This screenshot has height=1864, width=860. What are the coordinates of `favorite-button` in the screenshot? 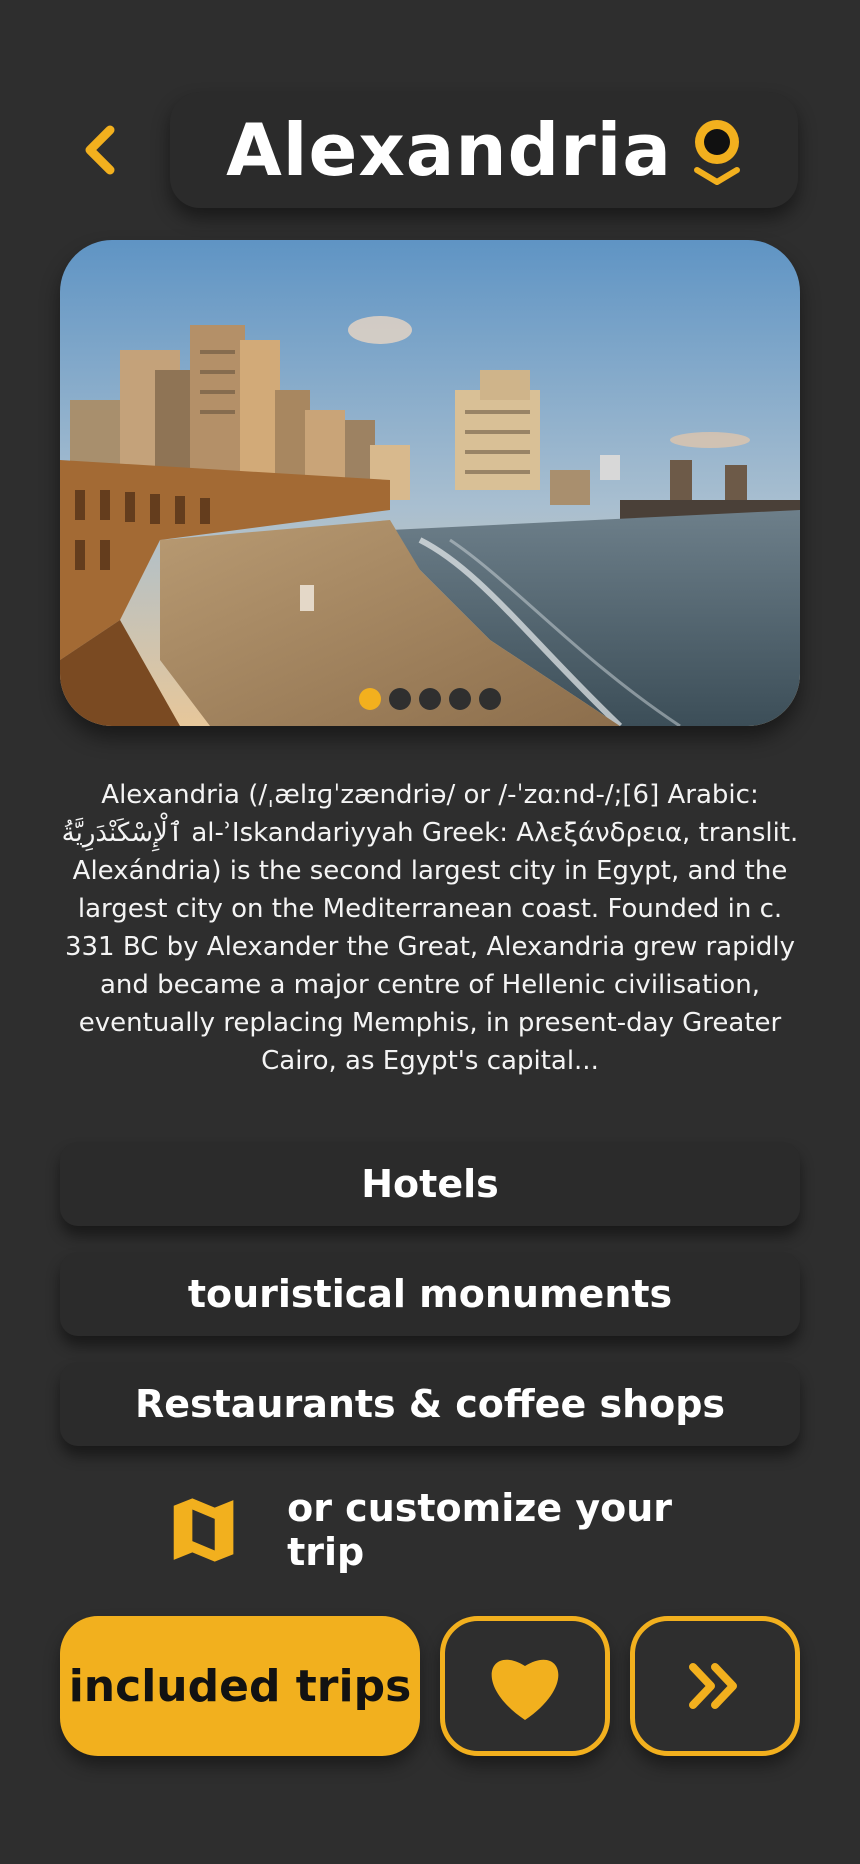 It's located at (525, 1686).